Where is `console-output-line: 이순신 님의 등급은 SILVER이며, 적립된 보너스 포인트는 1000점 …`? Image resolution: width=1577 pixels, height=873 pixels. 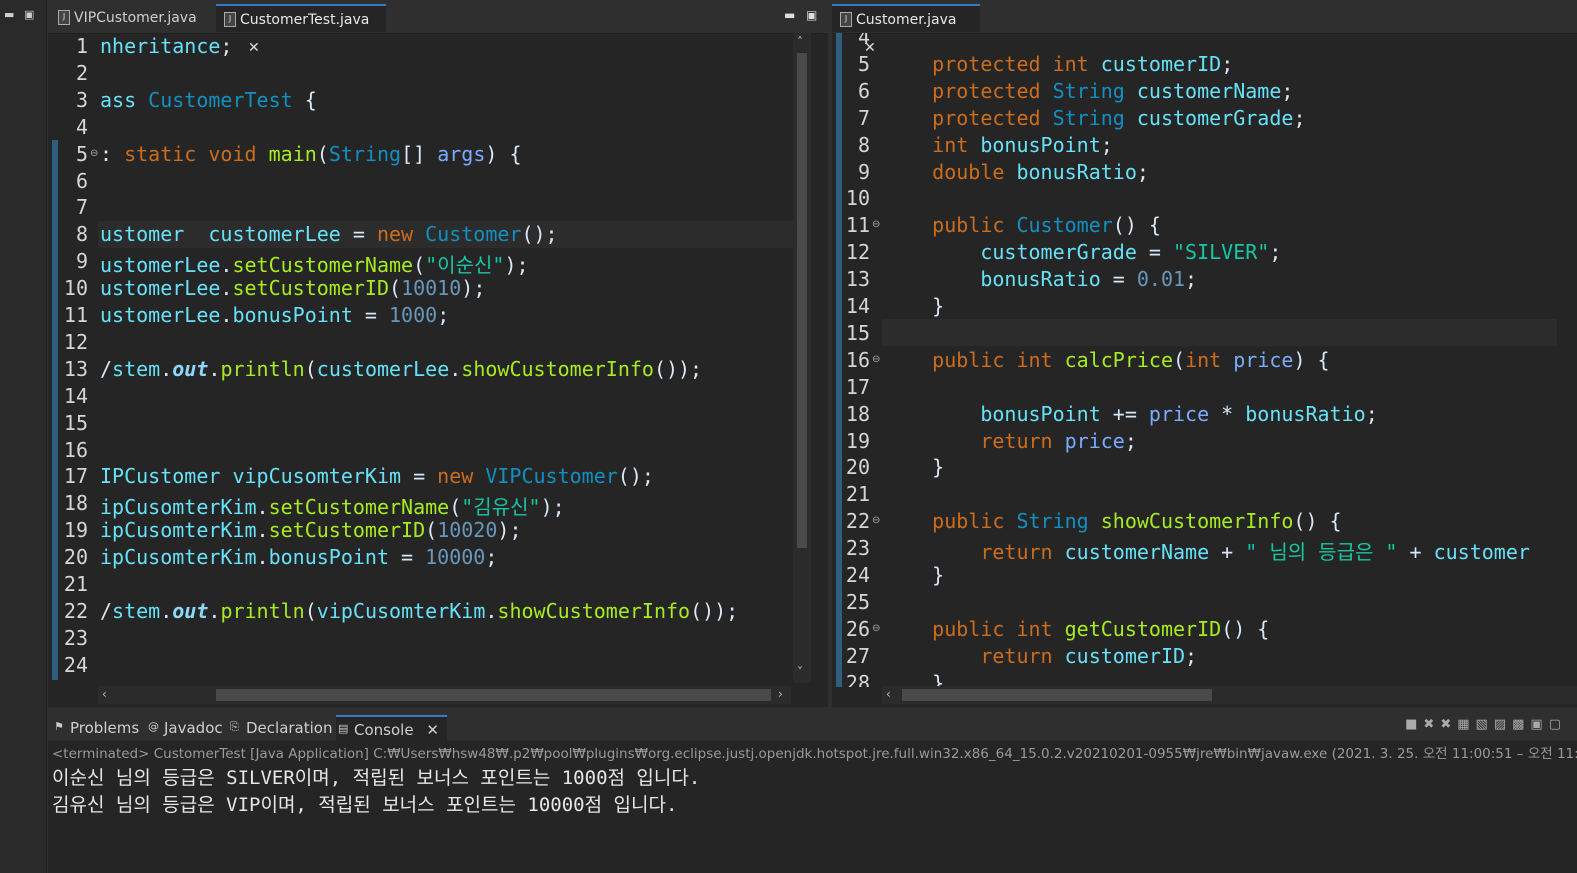
console-output-line: 이순신 님의 등급은 SILVER이며, 적립된 보너스 포인트는 1000점 … is located at coordinates (376, 776).